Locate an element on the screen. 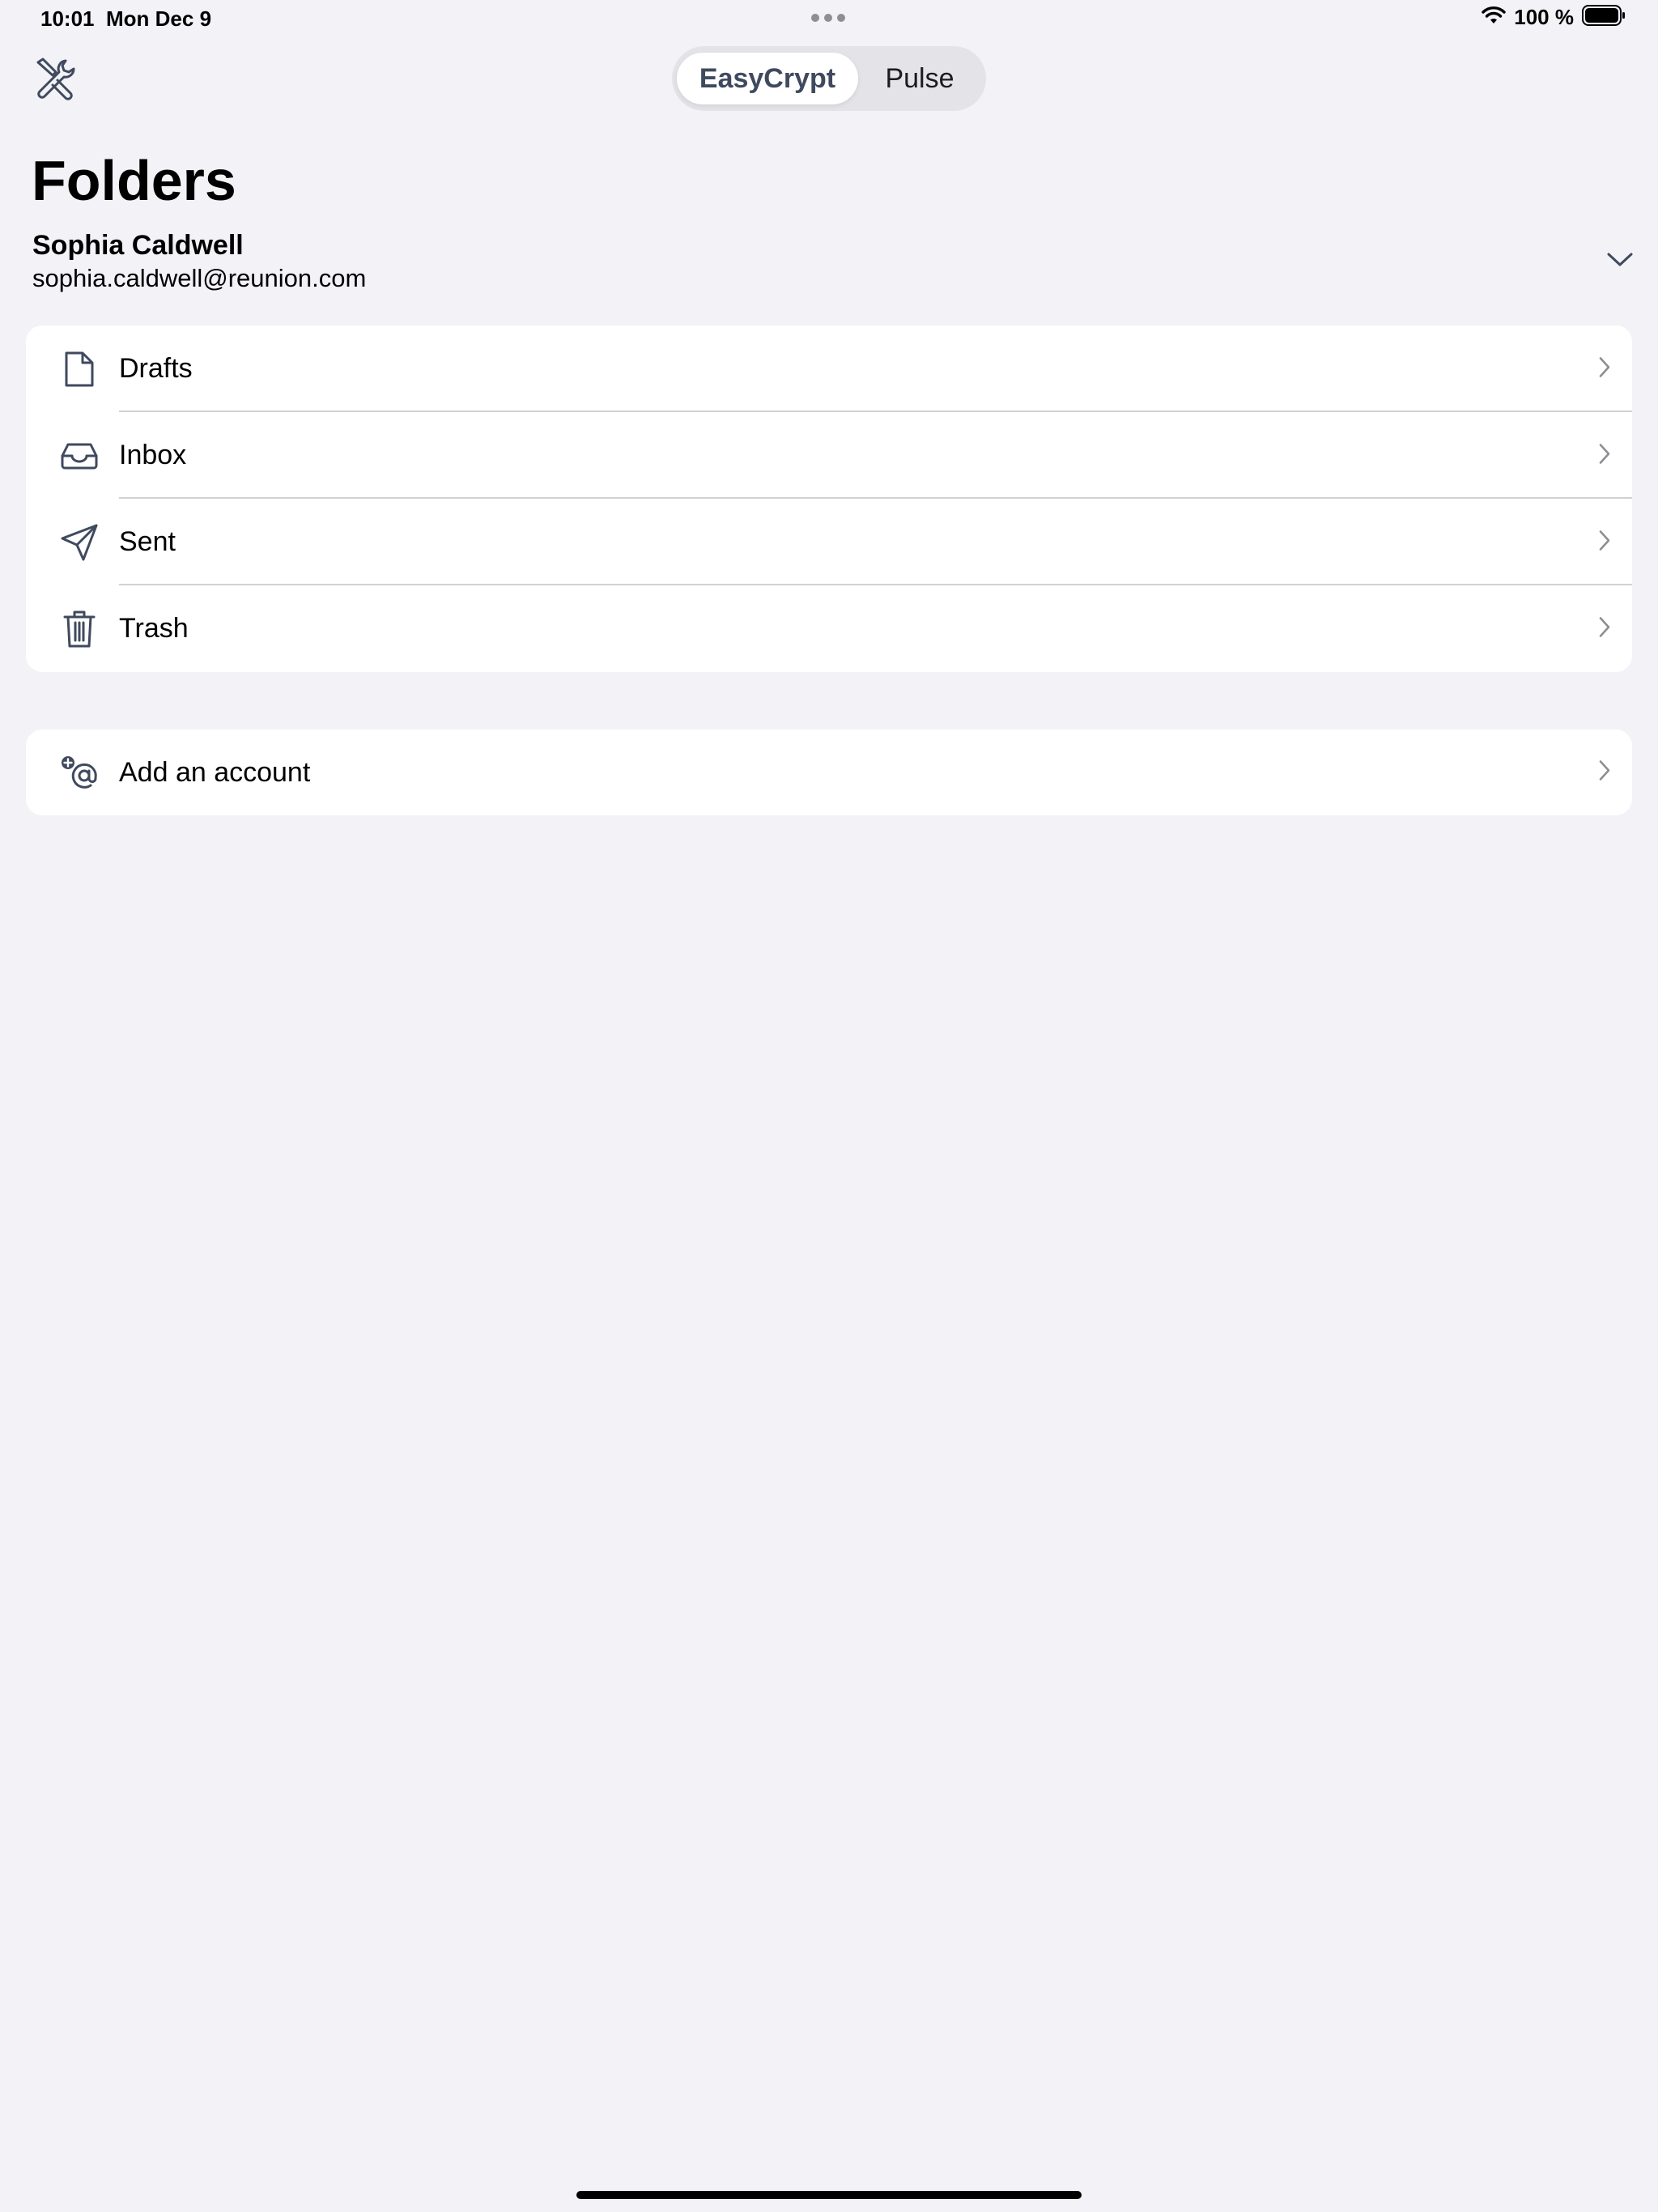 The image size is (1658, 2212). folder-row-inbox: Inbox is located at coordinates (829, 455).